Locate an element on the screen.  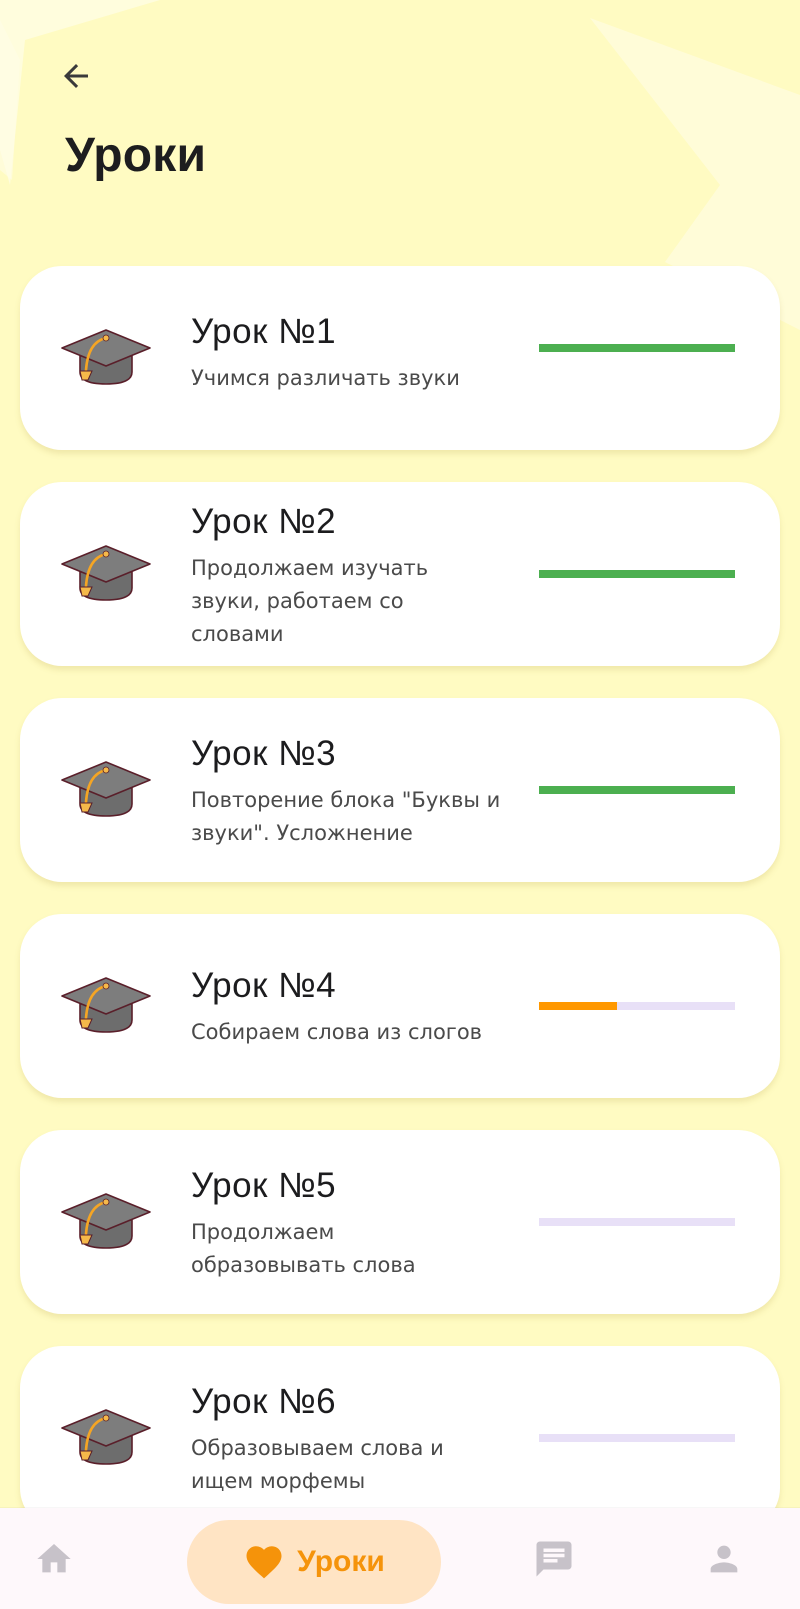
lesson-title: Урок №3 is located at coordinates (264, 753).